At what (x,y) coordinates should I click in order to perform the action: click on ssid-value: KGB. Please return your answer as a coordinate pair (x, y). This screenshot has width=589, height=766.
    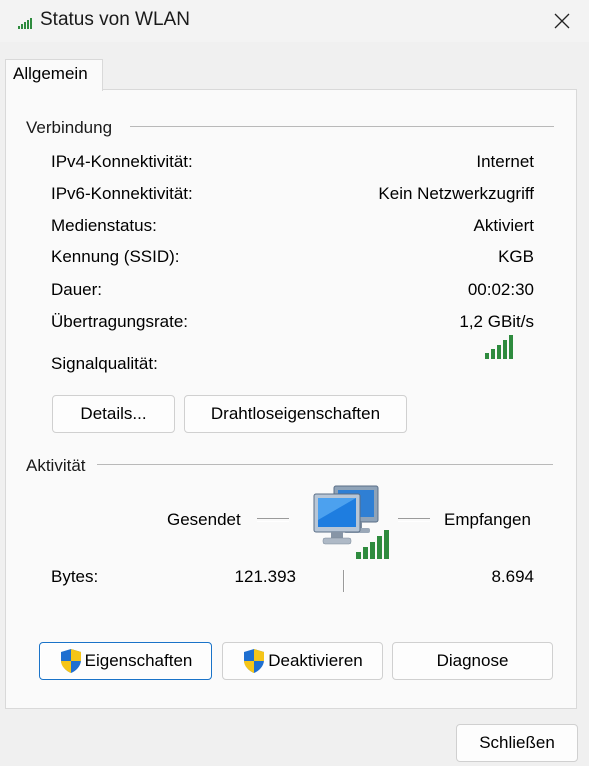
    Looking at the image, I should click on (516, 256).